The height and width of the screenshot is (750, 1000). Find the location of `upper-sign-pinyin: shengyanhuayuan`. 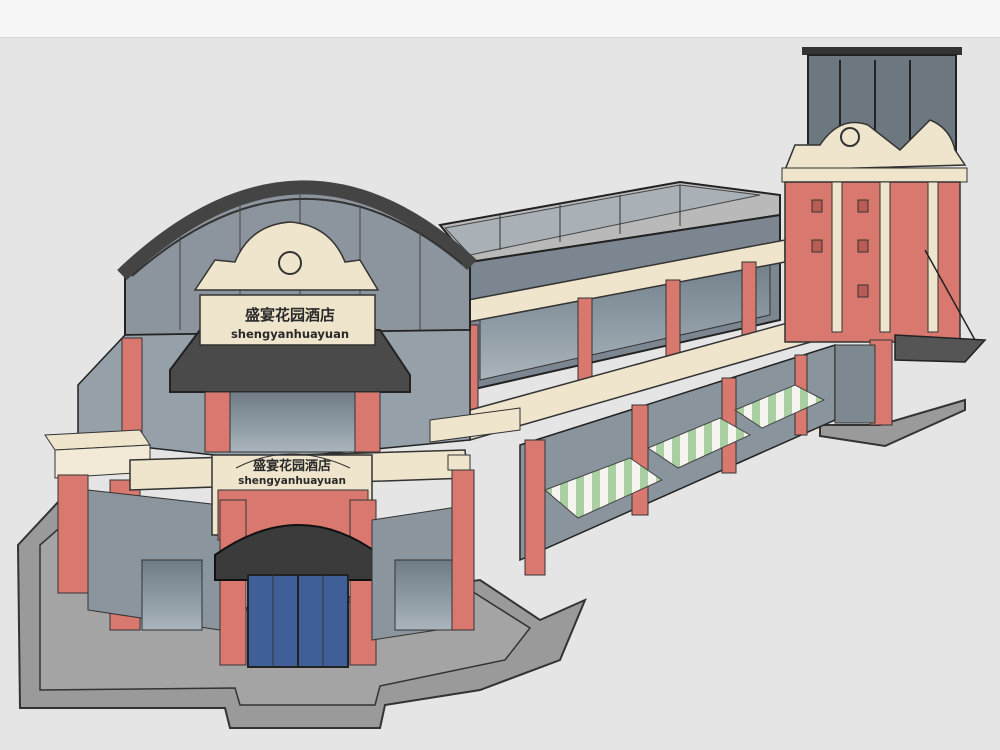

upper-sign-pinyin: shengyanhuayuan is located at coordinates (290, 334).